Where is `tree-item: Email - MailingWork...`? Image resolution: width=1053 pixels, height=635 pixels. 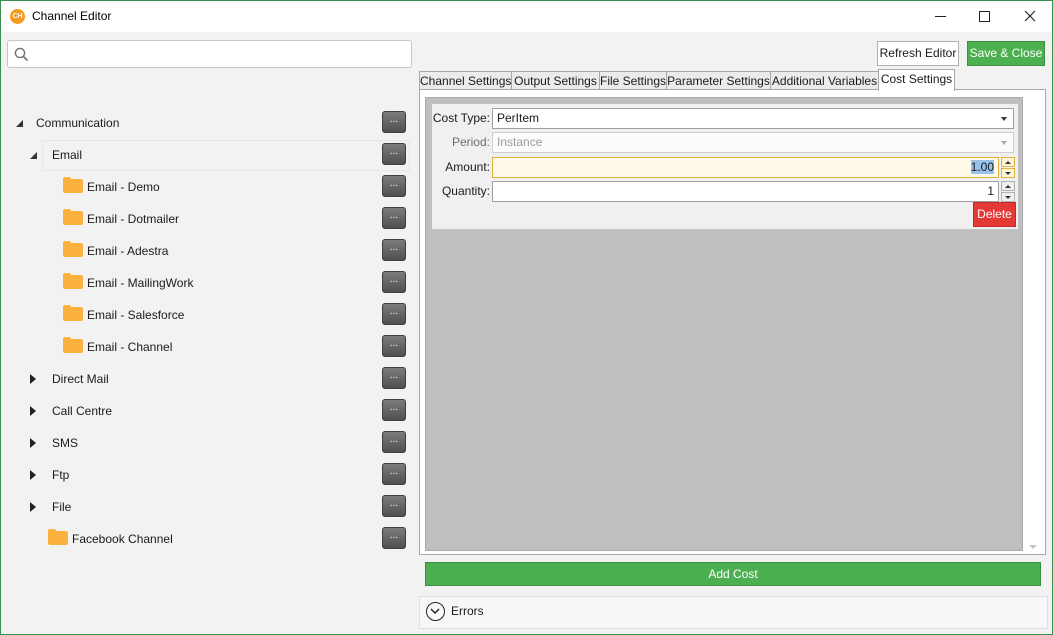
tree-item: Email - MailingWork... is located at coordinates (207, 283).